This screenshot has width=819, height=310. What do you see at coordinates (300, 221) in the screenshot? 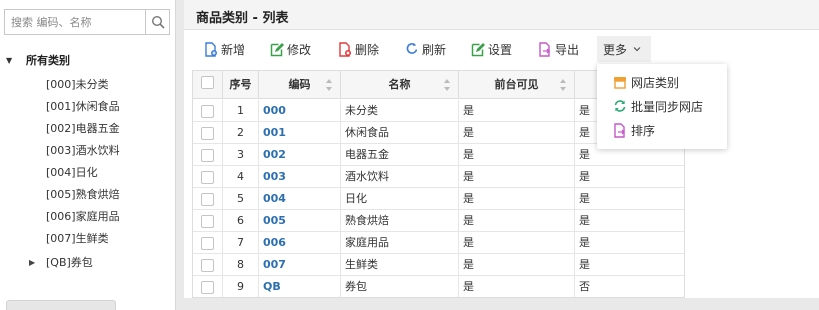
I see `cell-code: 005` at bounding box center [300, 221].